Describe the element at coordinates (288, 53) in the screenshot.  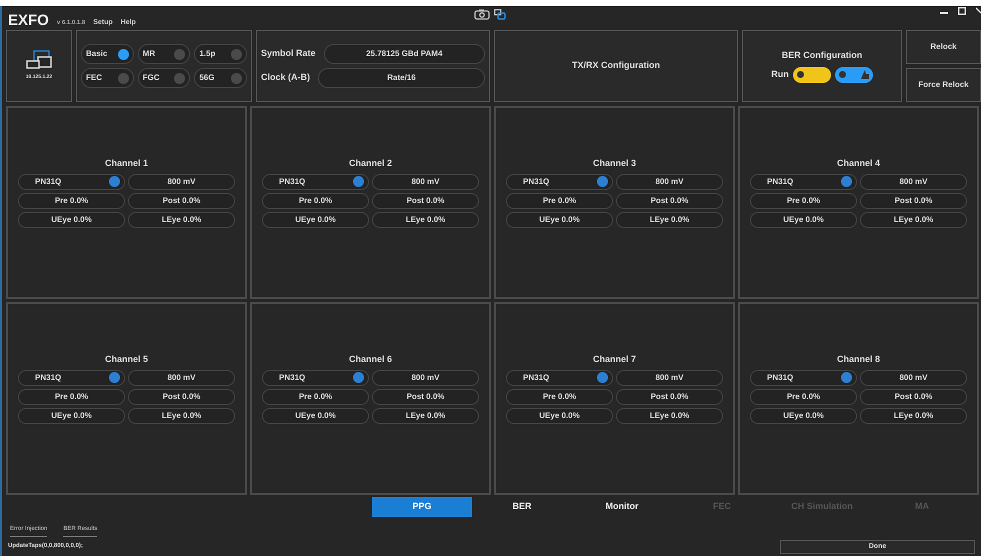
I see `field-label: Symbol Rate` at that location.